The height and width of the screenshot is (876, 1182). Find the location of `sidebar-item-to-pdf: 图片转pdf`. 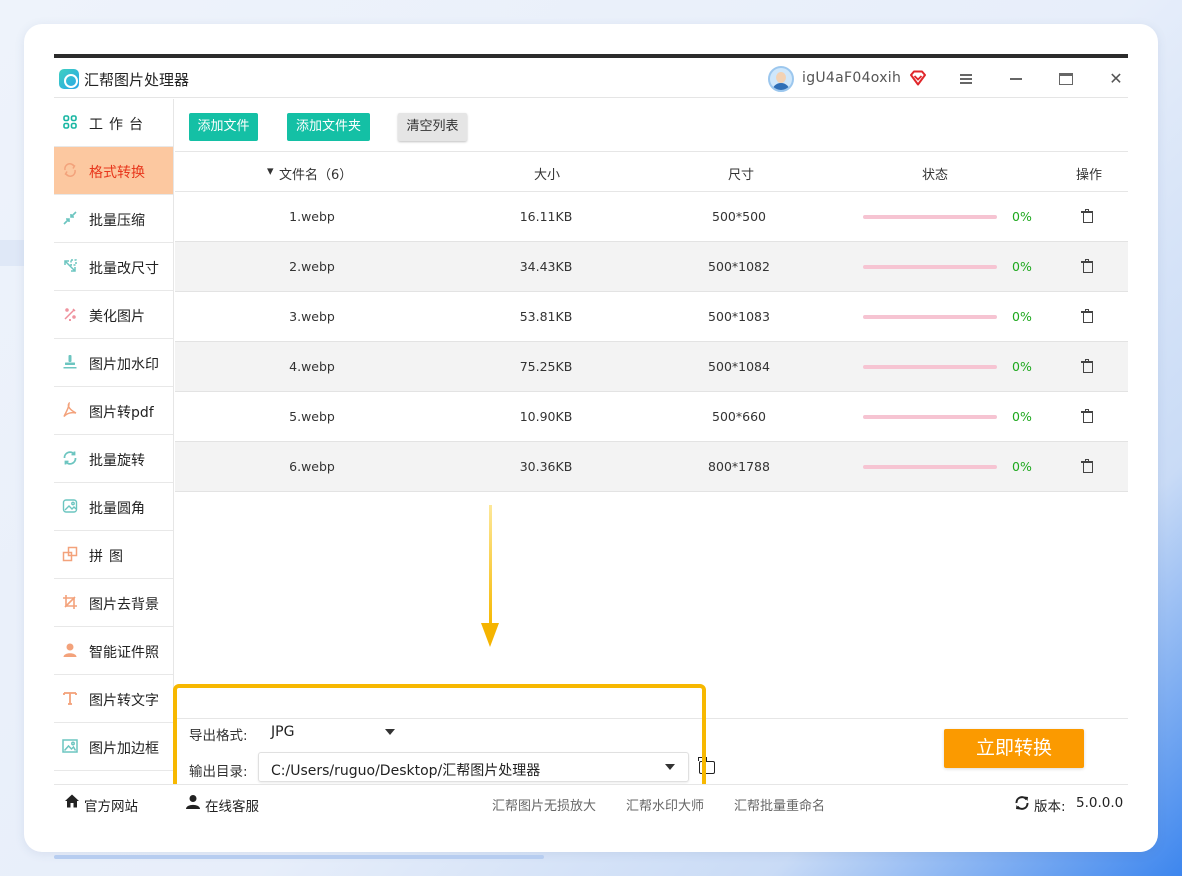

sidebar-item-to-pdf: 图片转pdf is located at coordinates (113, 411).